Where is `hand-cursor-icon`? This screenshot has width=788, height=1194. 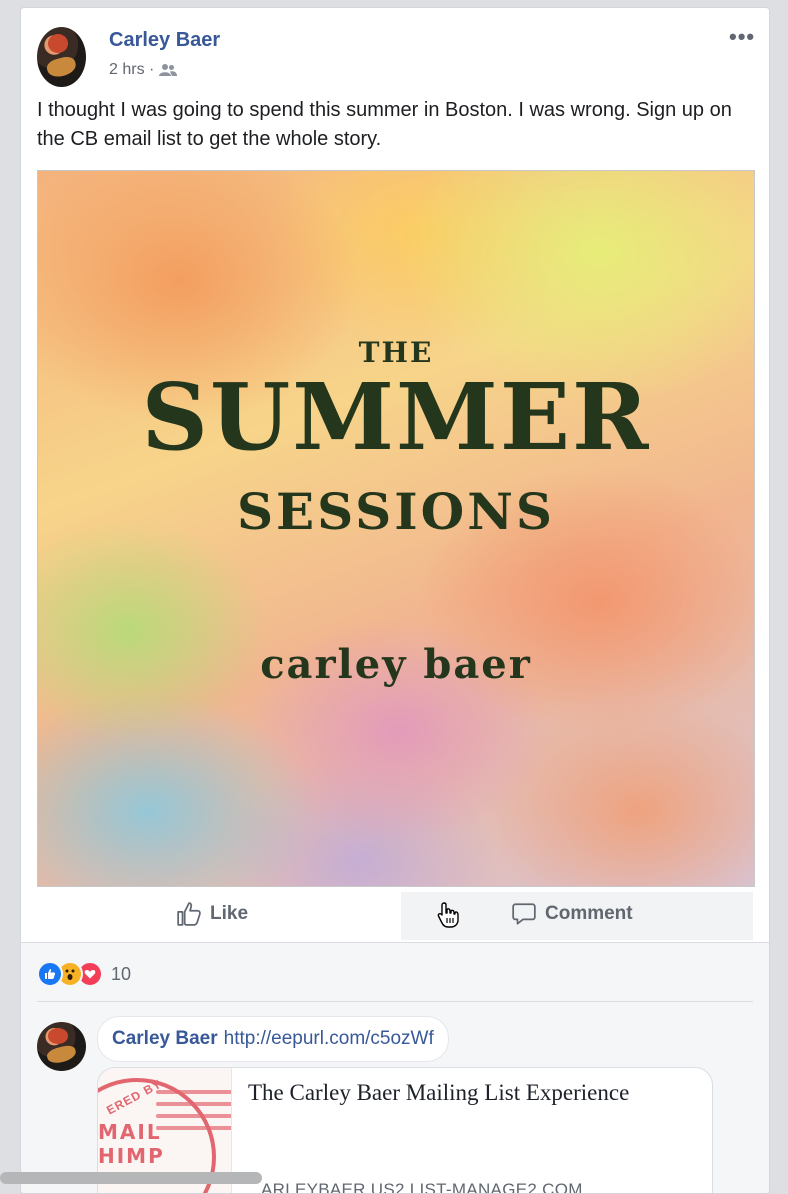 hand-cursor-icon is located at coordinates (448, 915).